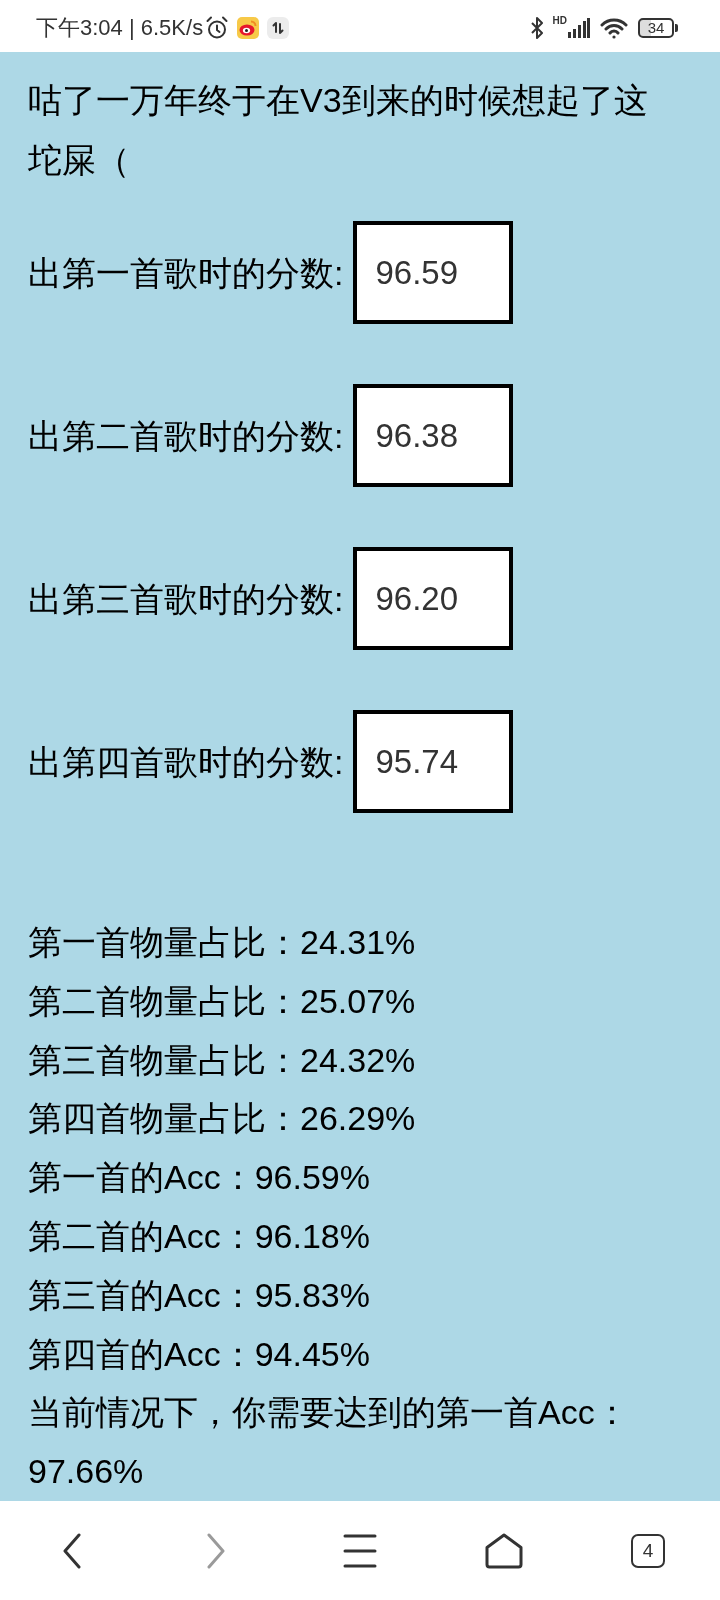 The height and width of the screenshot is (1600, 720). I want to click on bluetooth-icon, so click(536, 28).